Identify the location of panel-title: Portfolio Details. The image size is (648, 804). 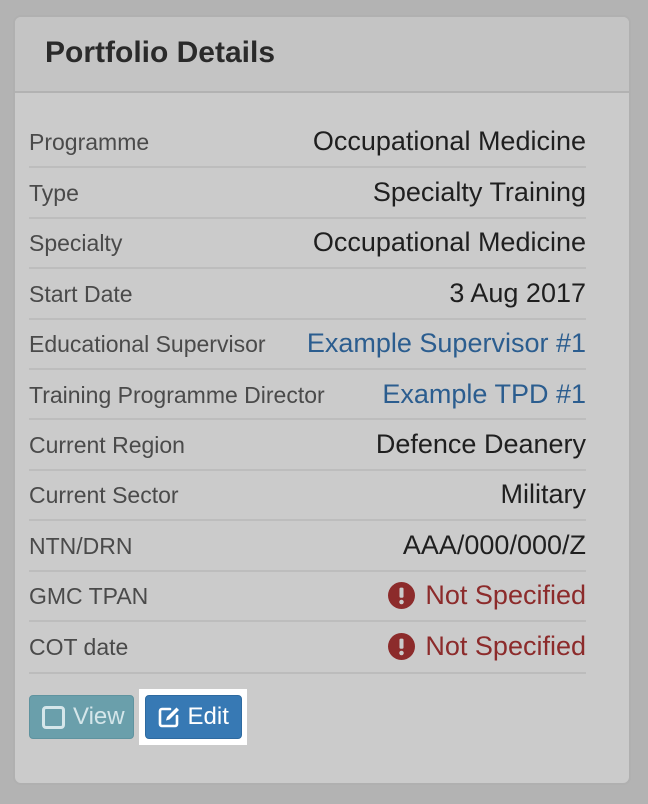
(160, 52).